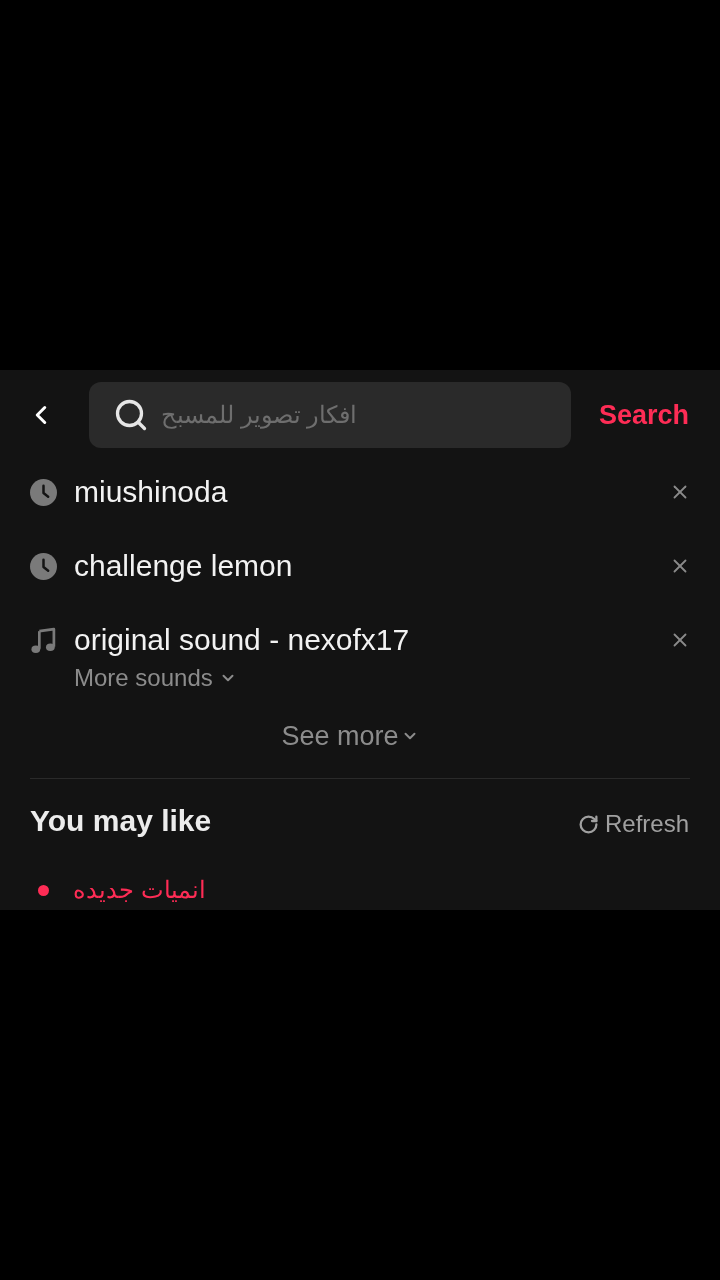  I want to click on section-title: You may like, so click(121, 821).